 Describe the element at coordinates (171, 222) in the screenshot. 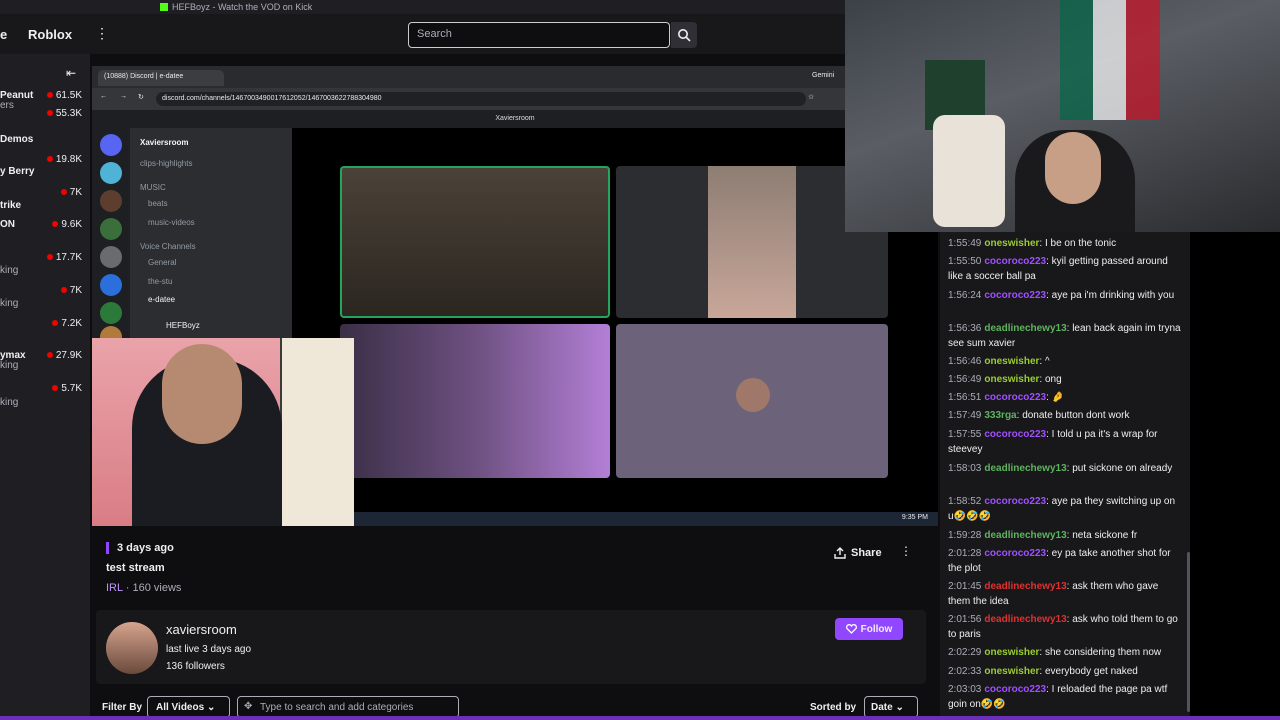

I see `channel-item: music-videos` at that location.